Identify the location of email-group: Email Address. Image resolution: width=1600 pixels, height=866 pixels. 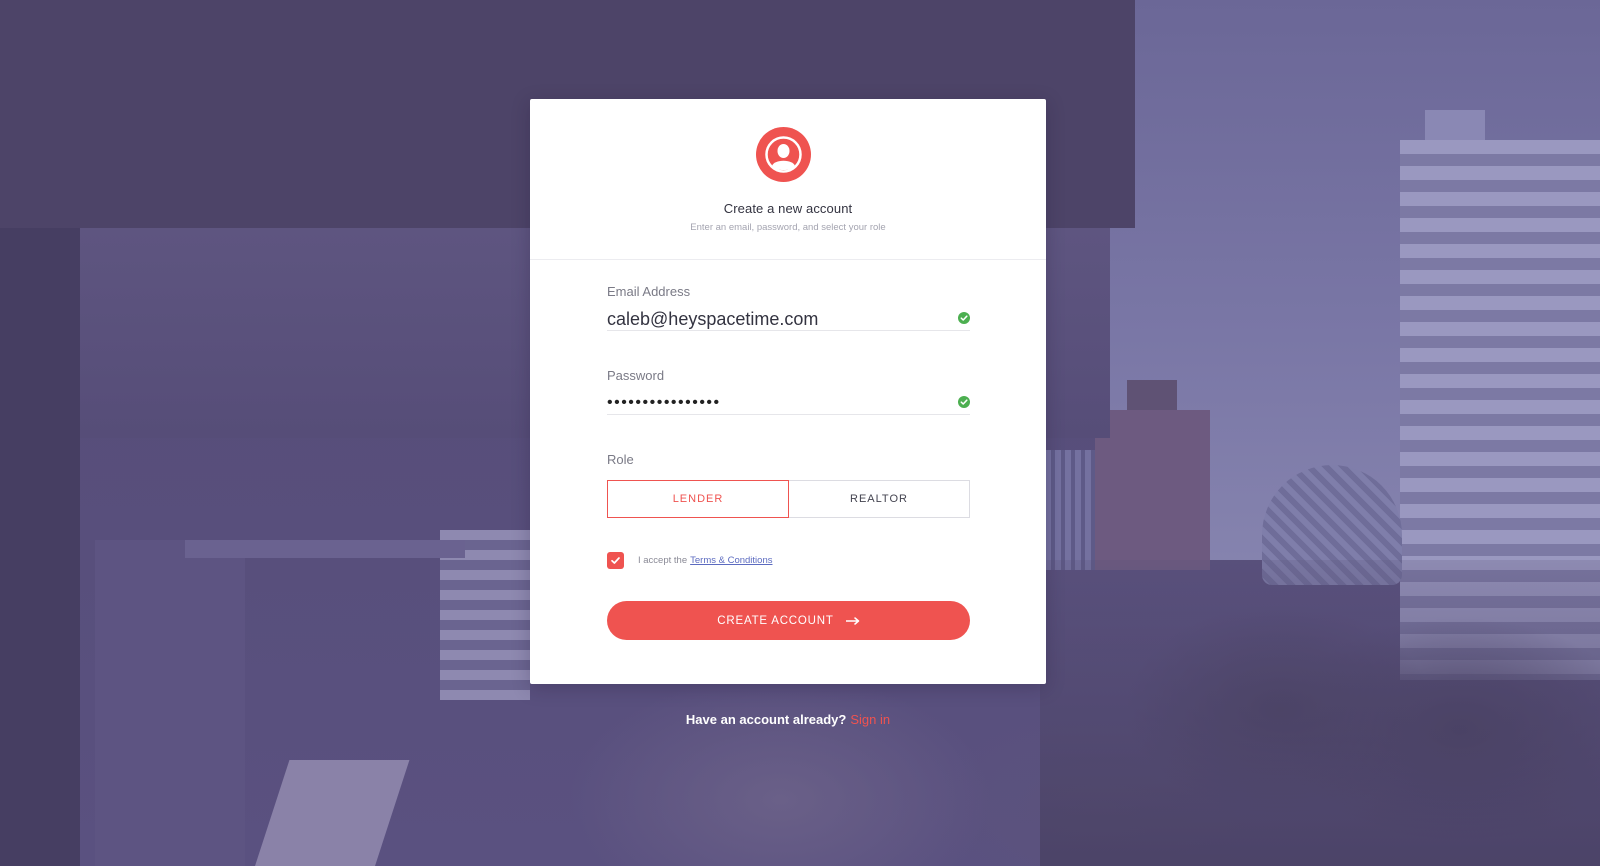
(788, 307).